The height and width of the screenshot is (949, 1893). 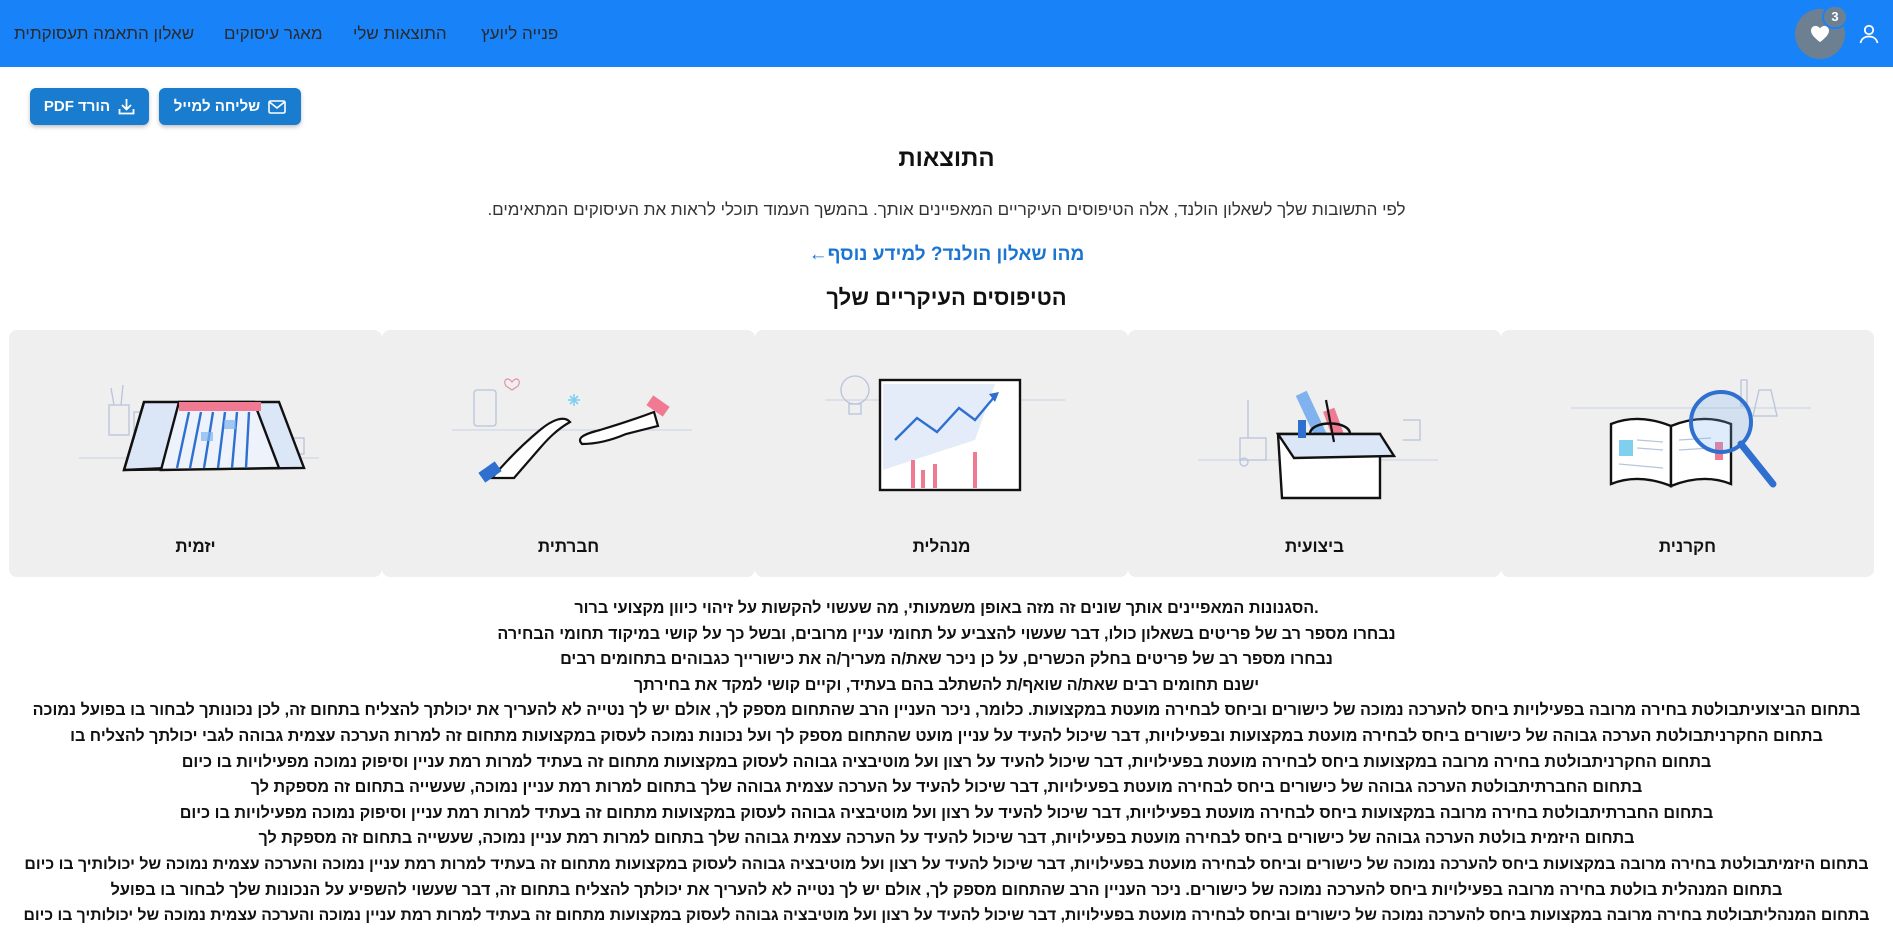 I want to click on holland-info-link: מהו שאלון הולנד? למידע נוסף←, so click(x=946, y=255).